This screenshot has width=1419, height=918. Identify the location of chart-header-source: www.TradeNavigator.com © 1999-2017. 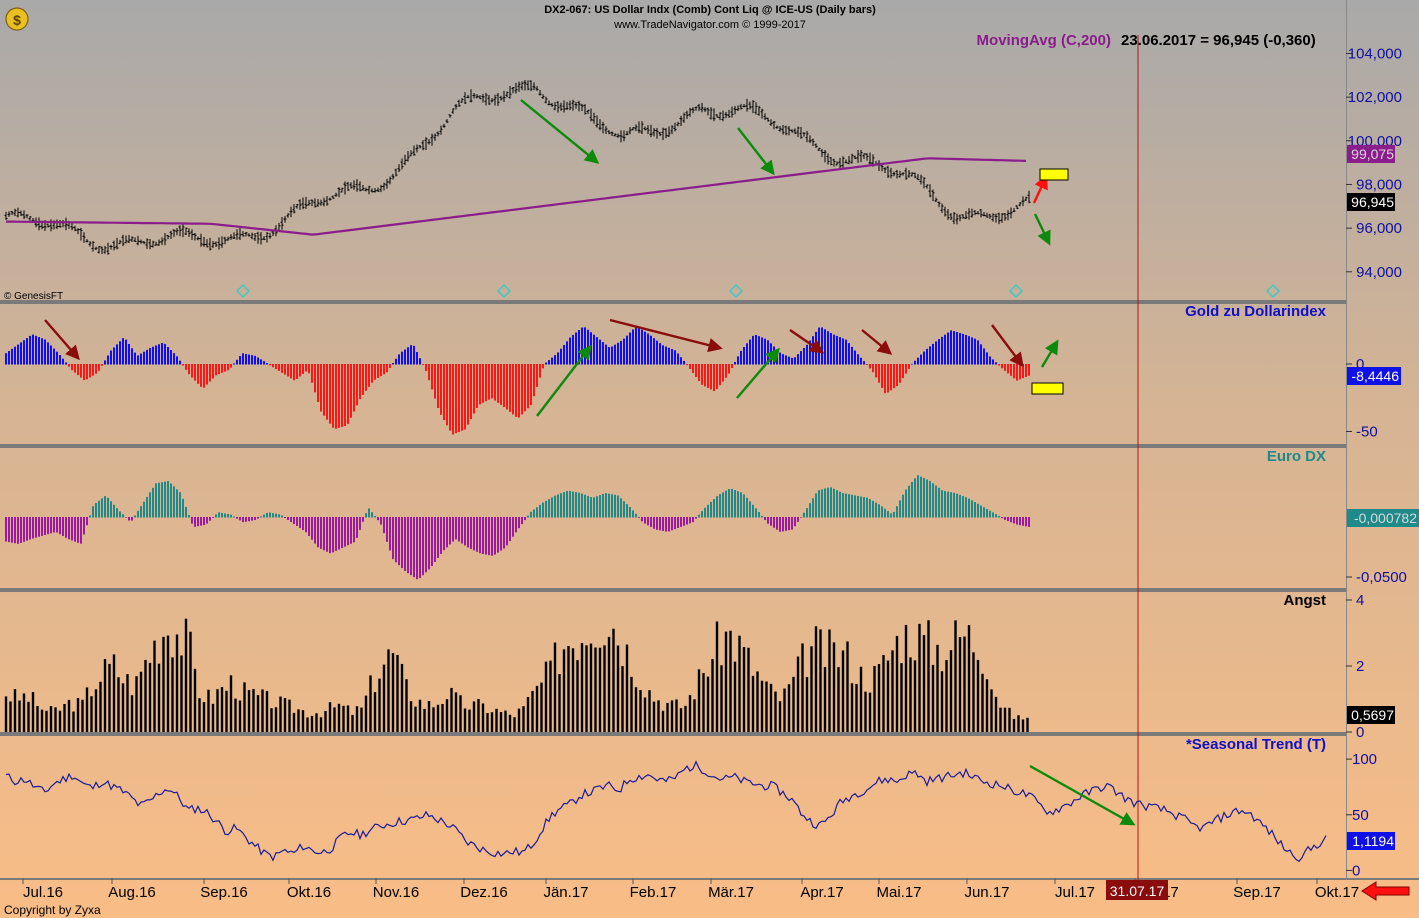
(709, 25).